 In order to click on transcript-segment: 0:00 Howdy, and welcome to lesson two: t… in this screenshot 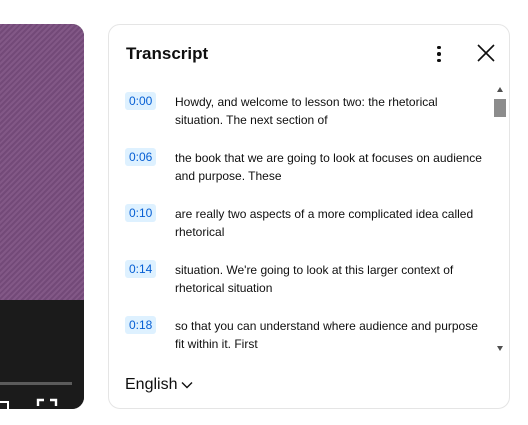, I will do `click(305, 115)`.